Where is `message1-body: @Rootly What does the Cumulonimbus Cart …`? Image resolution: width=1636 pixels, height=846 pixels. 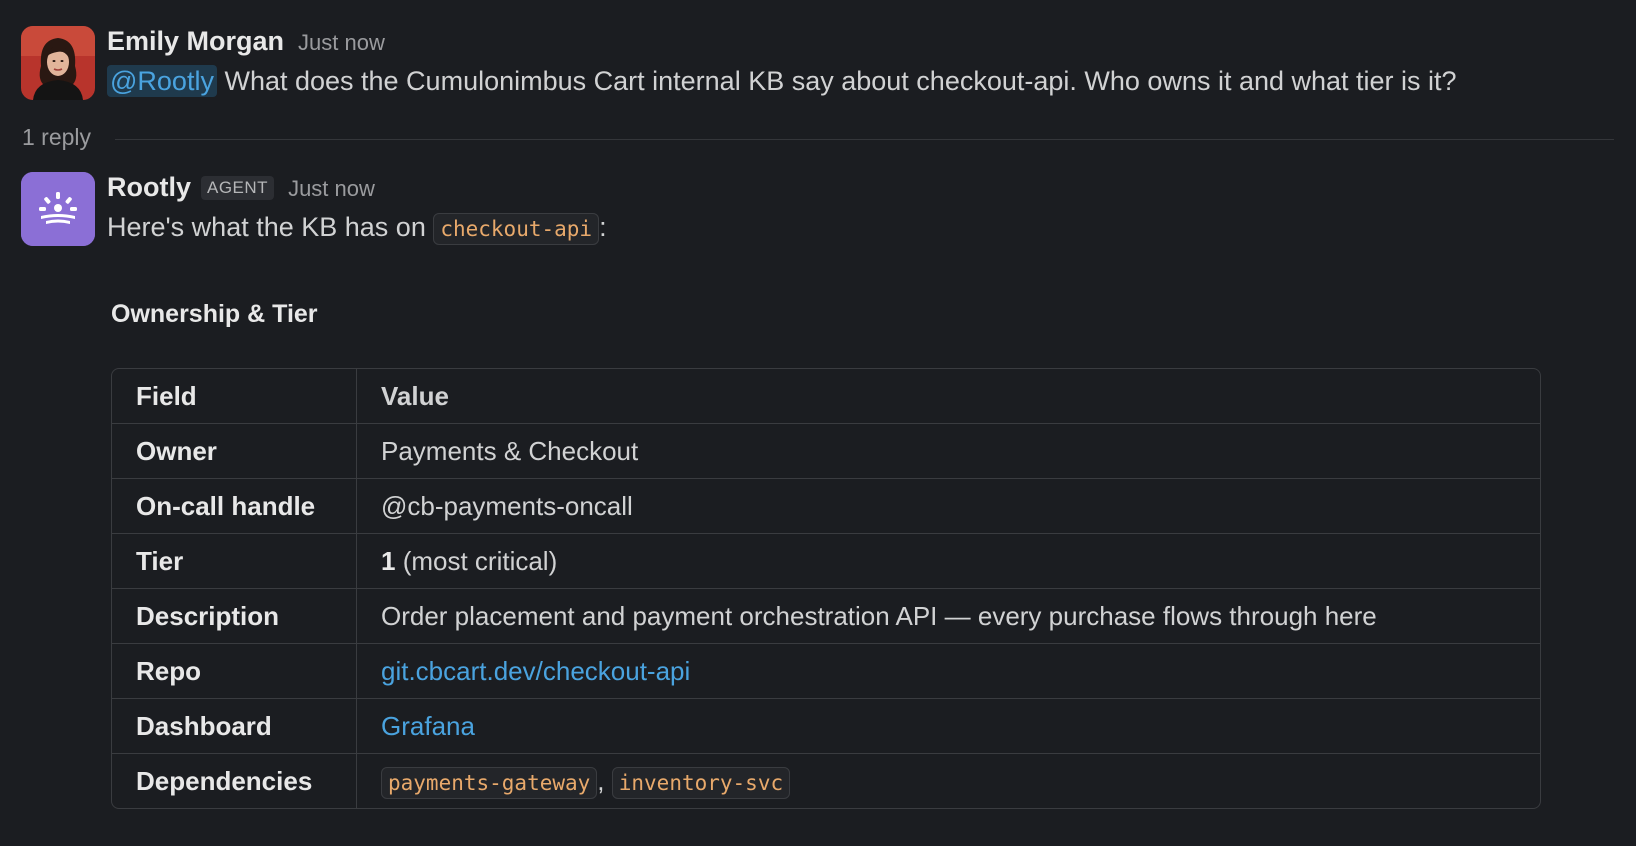
message1-body: @Rootly What does the Cumulonimbus Cart … is located at coordinates (782, 81).